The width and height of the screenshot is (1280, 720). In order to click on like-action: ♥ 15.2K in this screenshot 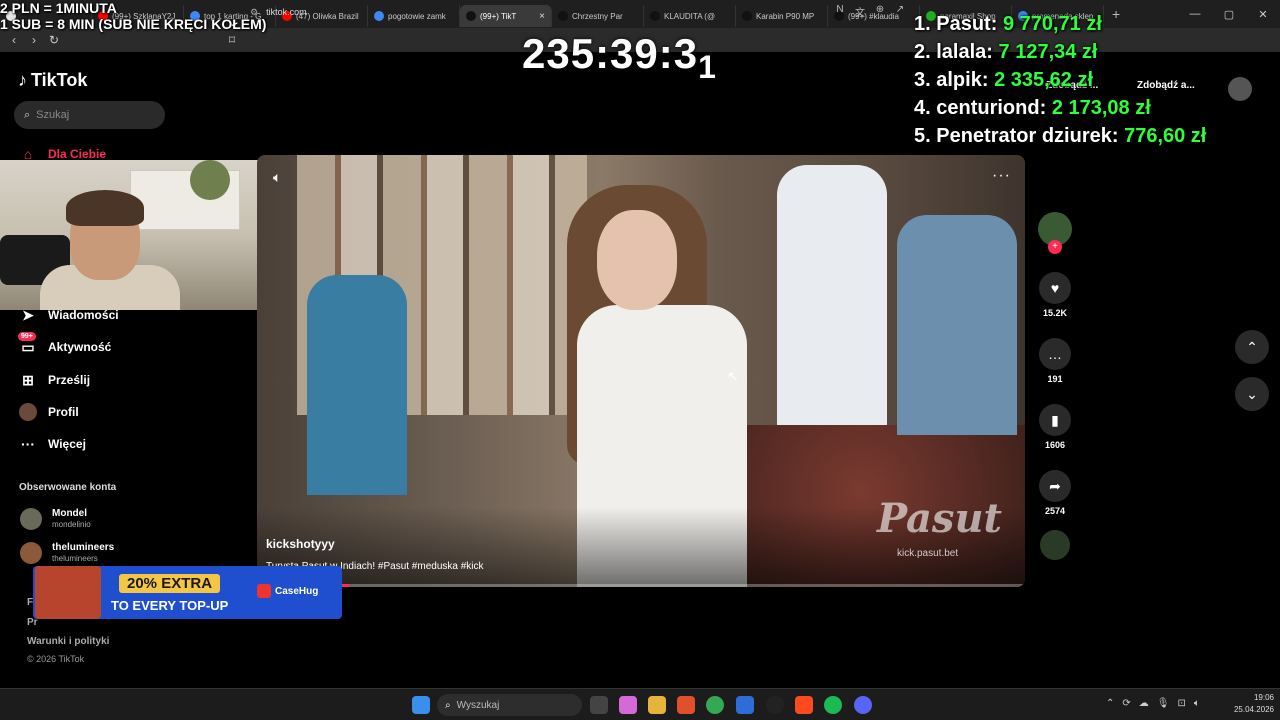, I will do `click(1055, 295)`.